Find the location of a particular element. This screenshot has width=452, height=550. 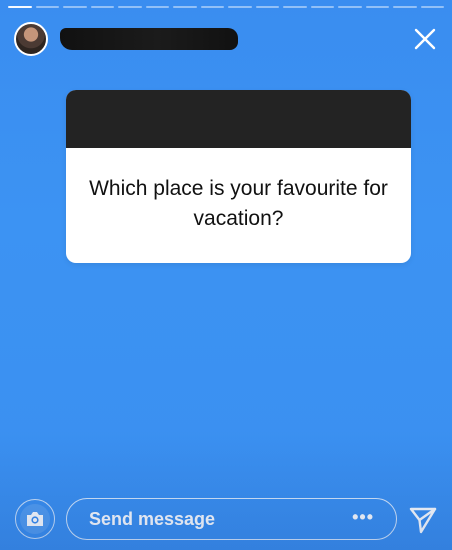

redaction-mark is located at coordinates (149, 39).